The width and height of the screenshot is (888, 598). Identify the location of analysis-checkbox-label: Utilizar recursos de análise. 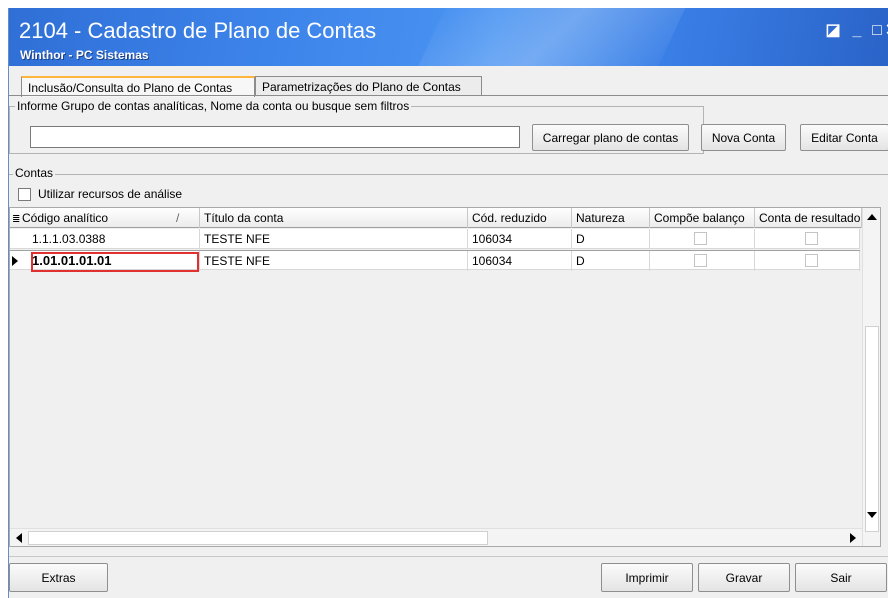
(110, 194).